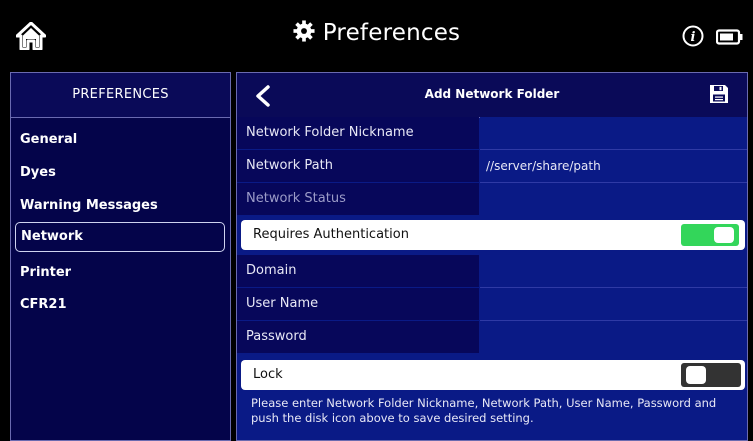  Describe the element at coordinates (358, 199) in the screenshot. I see `field-label-network-status: Network Status` at that location.